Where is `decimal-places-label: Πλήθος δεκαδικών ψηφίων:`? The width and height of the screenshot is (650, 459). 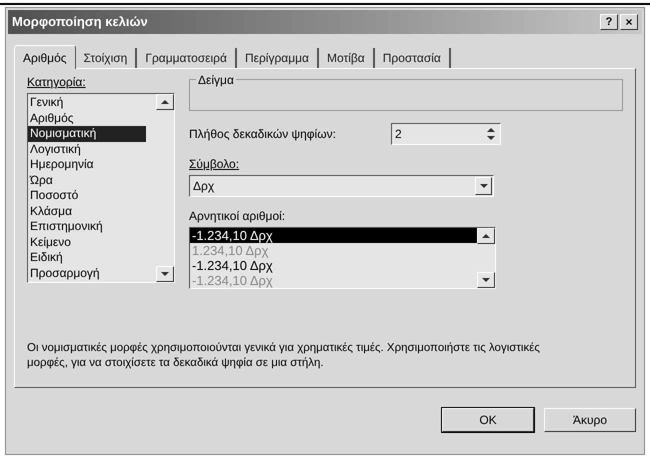
decimal-places-label: Πλήθος δεκαδικών ψηφίων: is located at coordinates (263, 134).